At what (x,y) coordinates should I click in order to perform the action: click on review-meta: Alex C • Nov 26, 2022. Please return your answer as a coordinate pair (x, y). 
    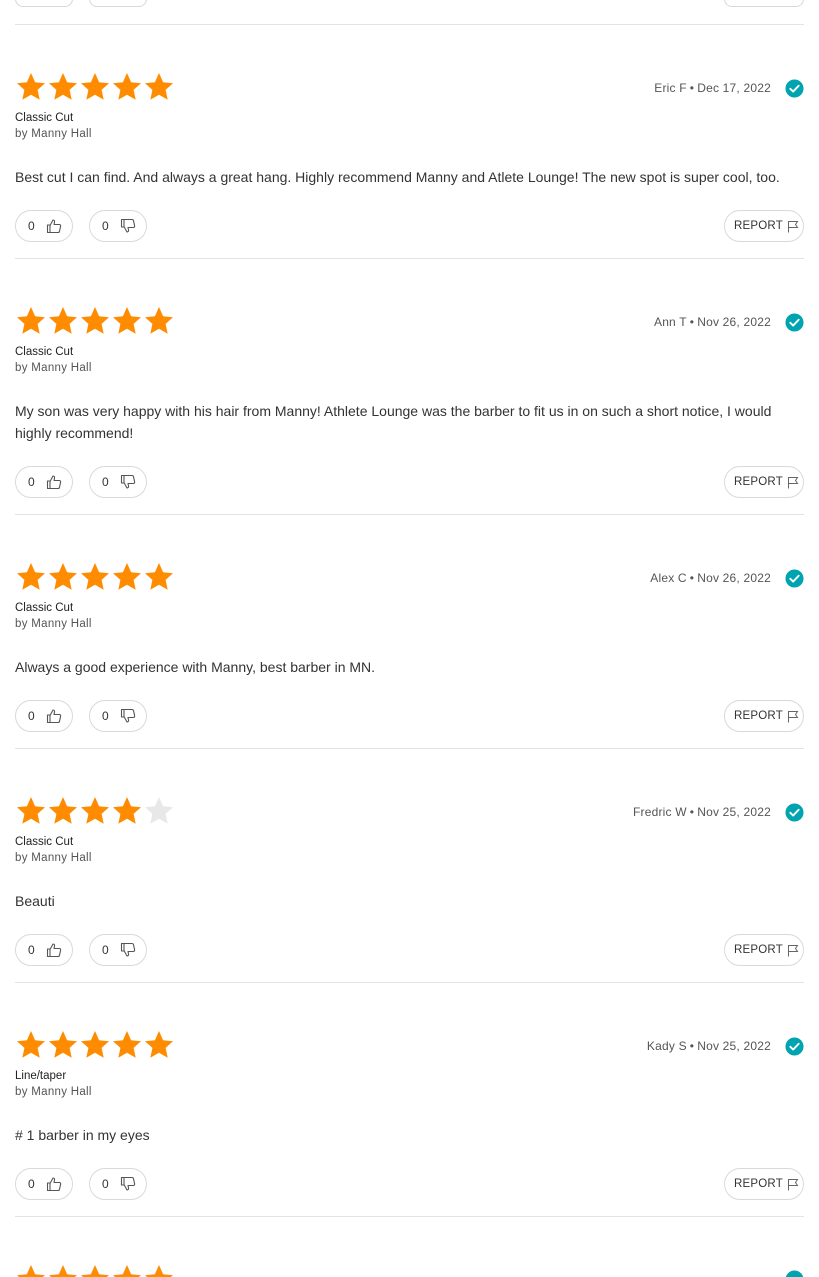
    Looking at the image, I should click on (727, 578).